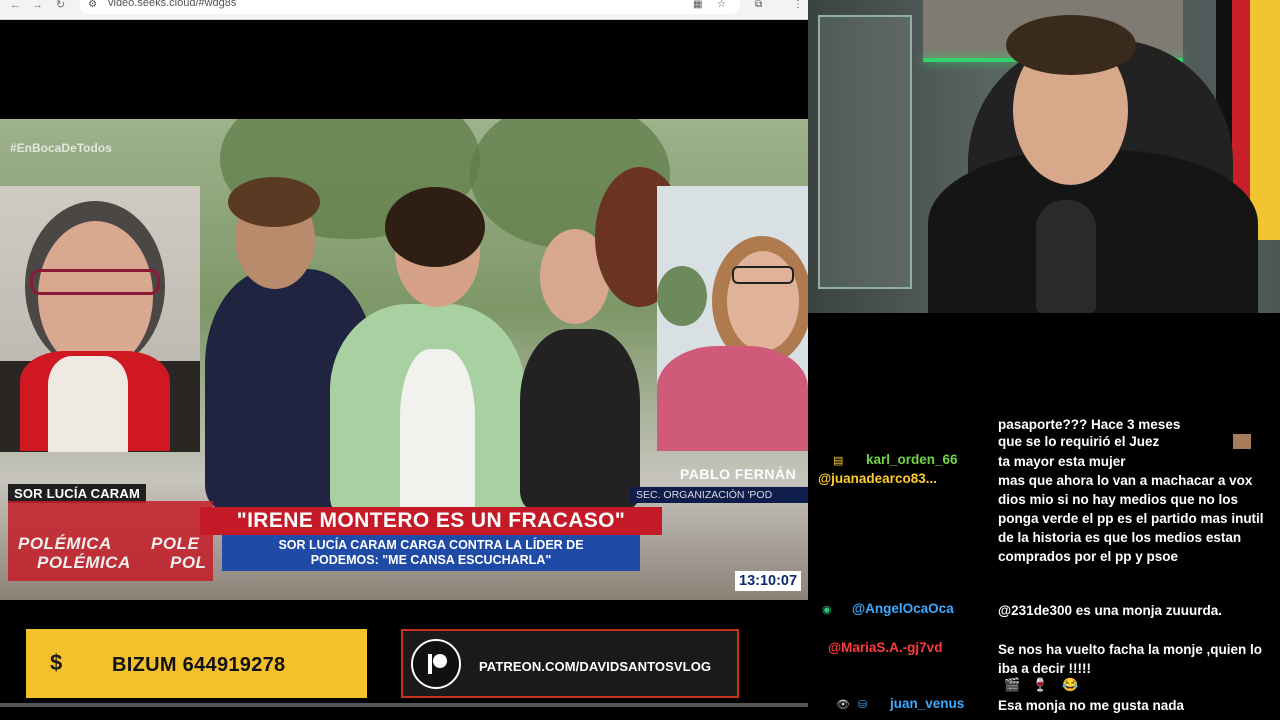 Image resolution: width=1280 pixels, height=720 pixels. I want to click on guest-inset-right, so click(732, 318).